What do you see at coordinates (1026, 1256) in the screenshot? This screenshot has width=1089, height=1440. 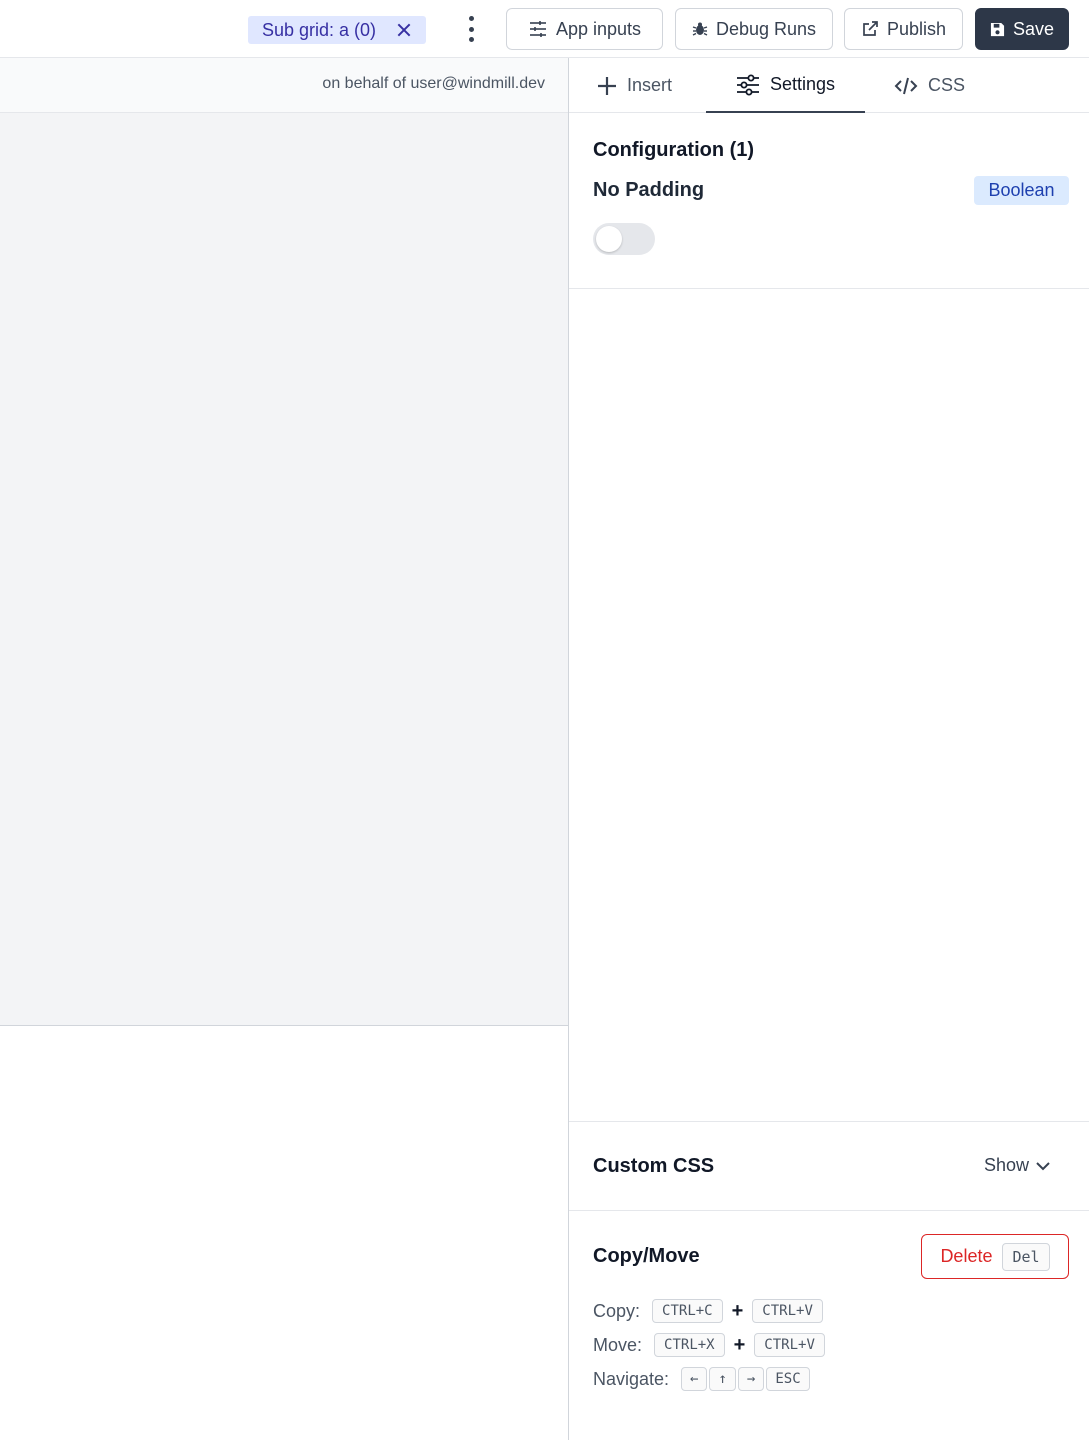 I see `delete-shortcut-key: Del` at bounding box center [1026, 1256].